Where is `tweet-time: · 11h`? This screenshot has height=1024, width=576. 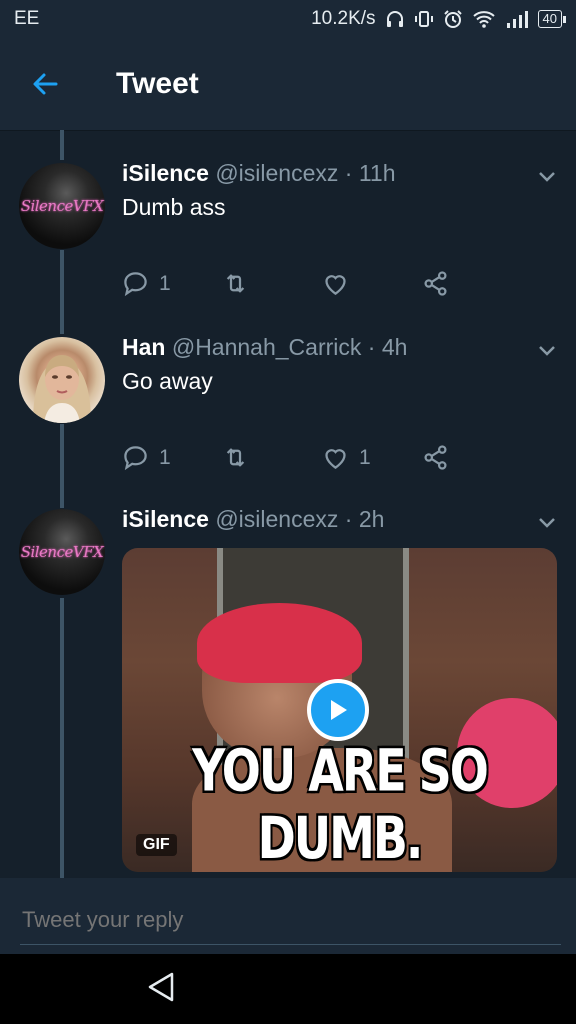 tweet-time: · 11h is located at coordinates (370, 173).